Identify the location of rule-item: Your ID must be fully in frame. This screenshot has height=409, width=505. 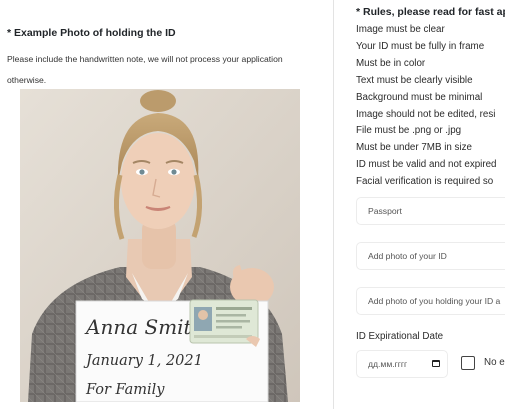
(420, 46).